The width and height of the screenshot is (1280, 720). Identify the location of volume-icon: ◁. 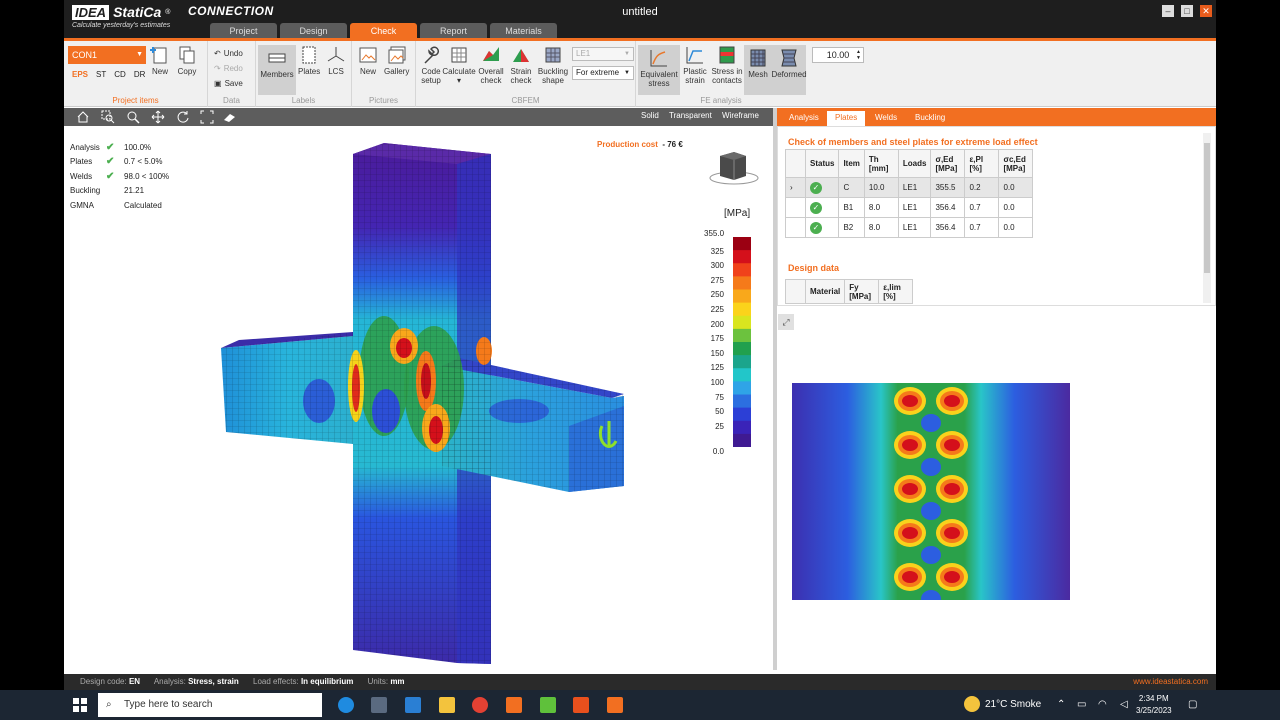
(1124, 704).